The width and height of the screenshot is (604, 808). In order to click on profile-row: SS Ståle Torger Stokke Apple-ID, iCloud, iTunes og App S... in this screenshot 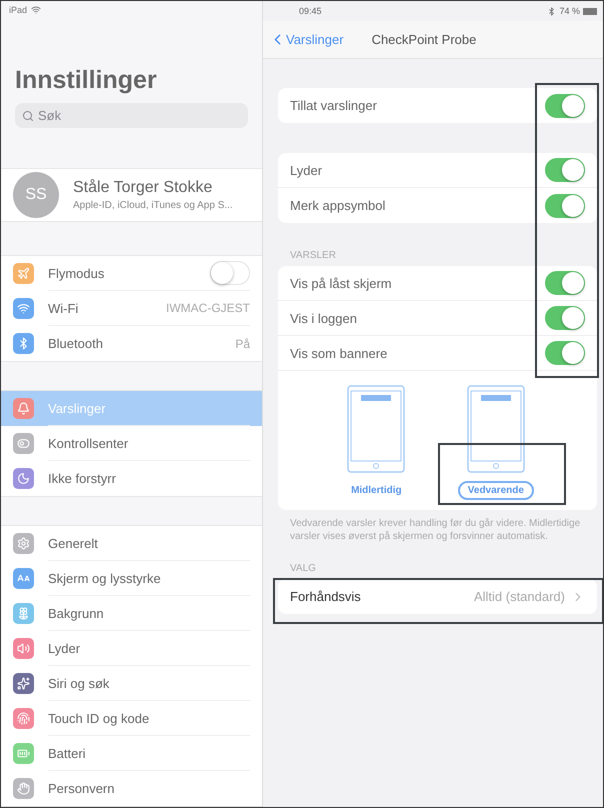, I will do `click(131, 195)`.